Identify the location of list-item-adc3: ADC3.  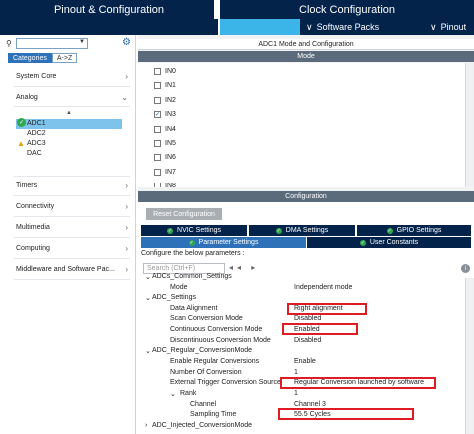
(36, 143).